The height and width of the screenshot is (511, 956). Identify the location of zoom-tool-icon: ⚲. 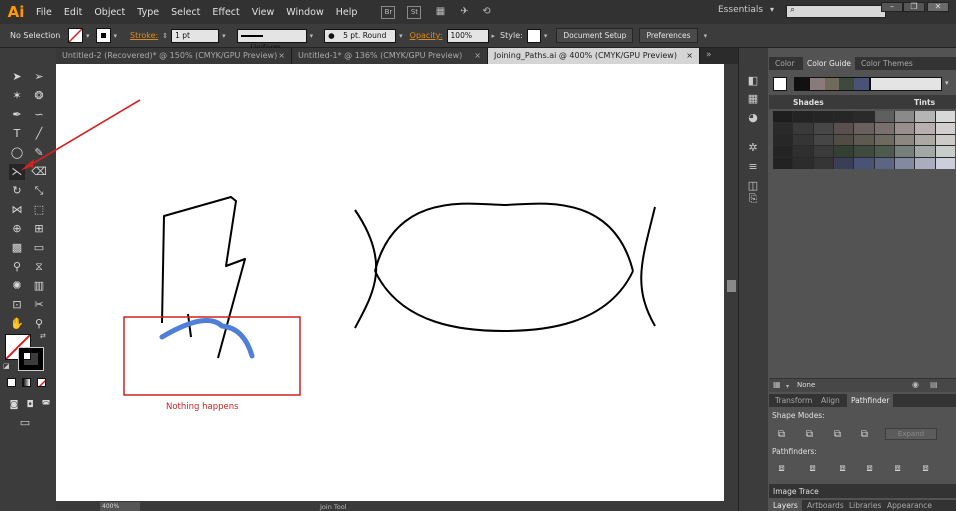
(39, 324).